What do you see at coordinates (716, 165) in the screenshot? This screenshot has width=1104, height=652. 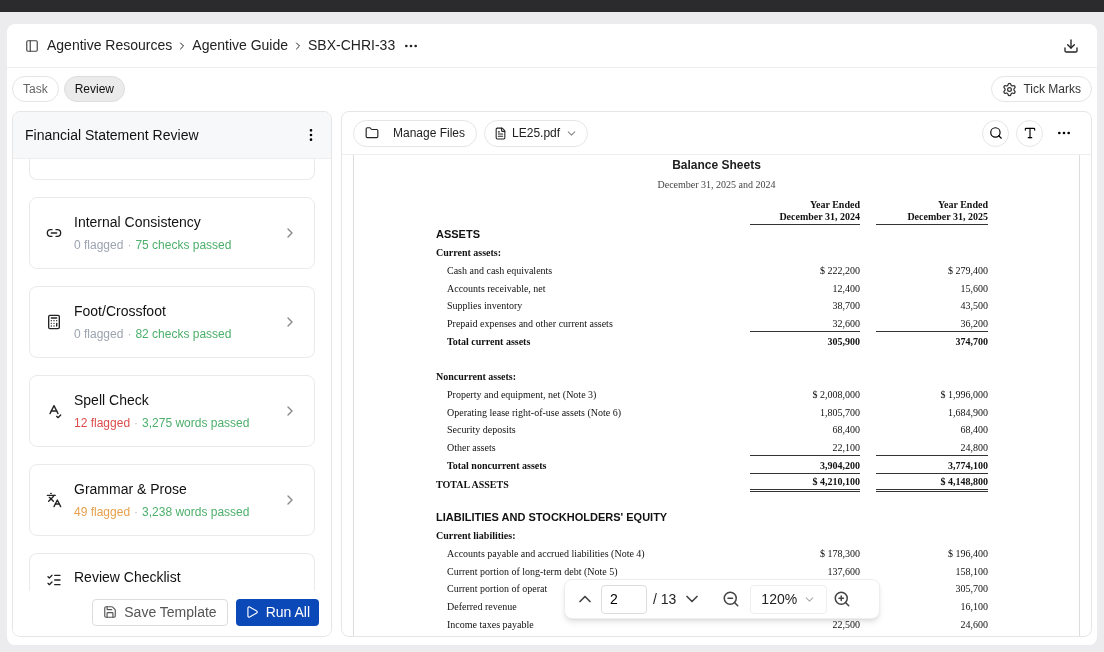 I see `statement-title: Balance Sheets` at bounding box center [716, 165].